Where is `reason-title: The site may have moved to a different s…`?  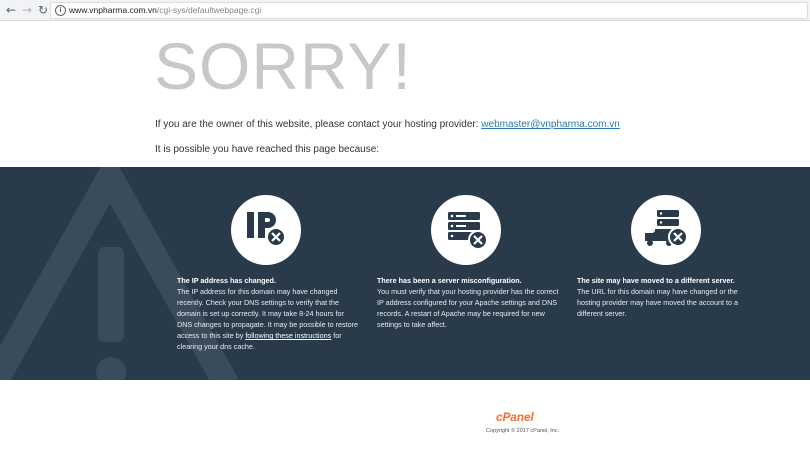
reason-title: The site may have moved to a different s… is located at coordinates (656, 280).